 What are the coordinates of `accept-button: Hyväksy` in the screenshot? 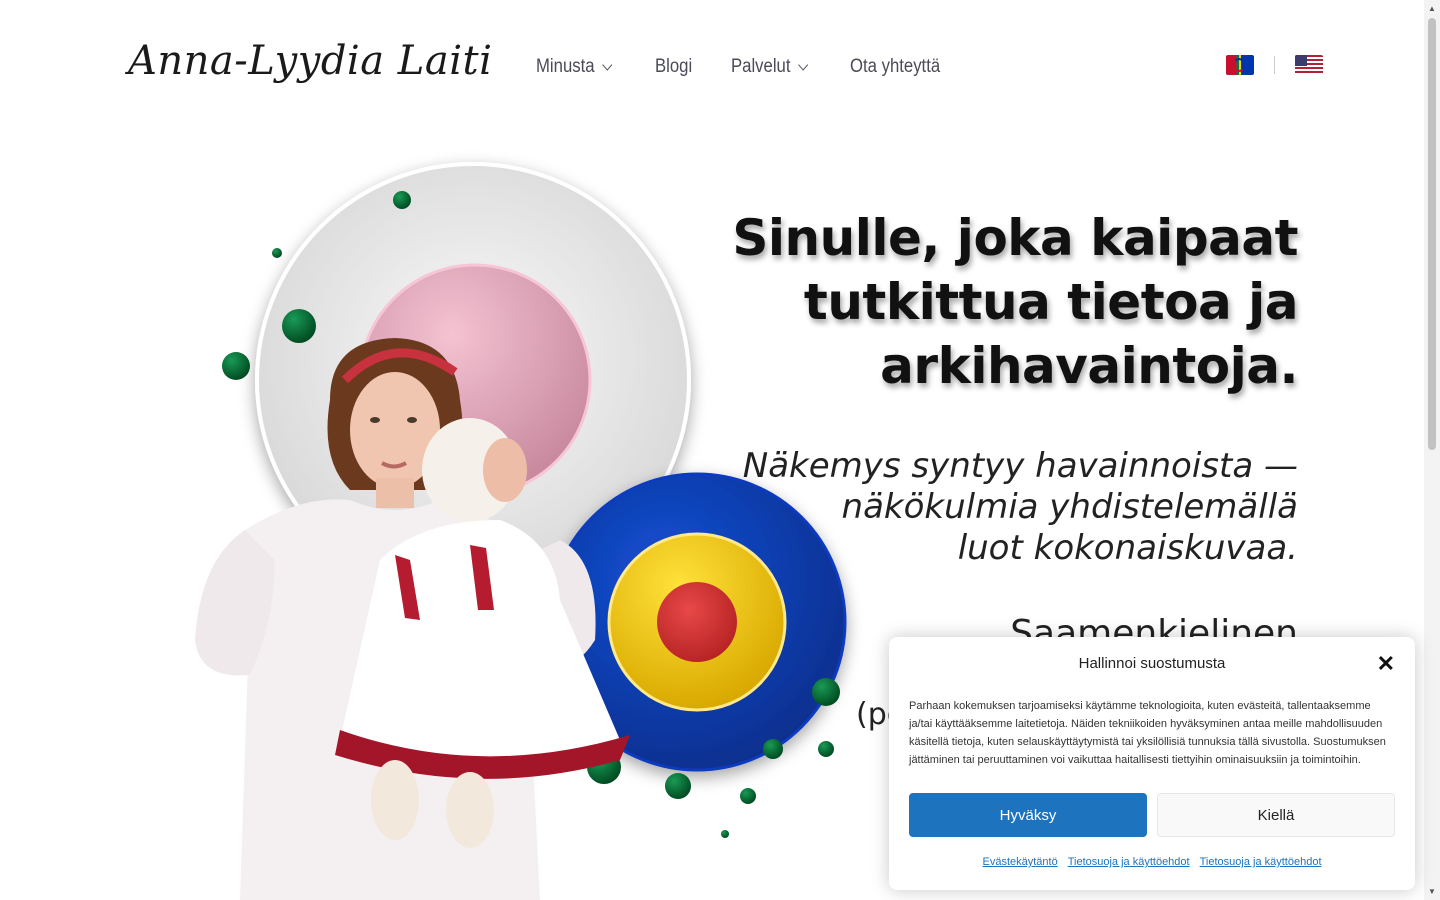 It's located at (1028, 815).